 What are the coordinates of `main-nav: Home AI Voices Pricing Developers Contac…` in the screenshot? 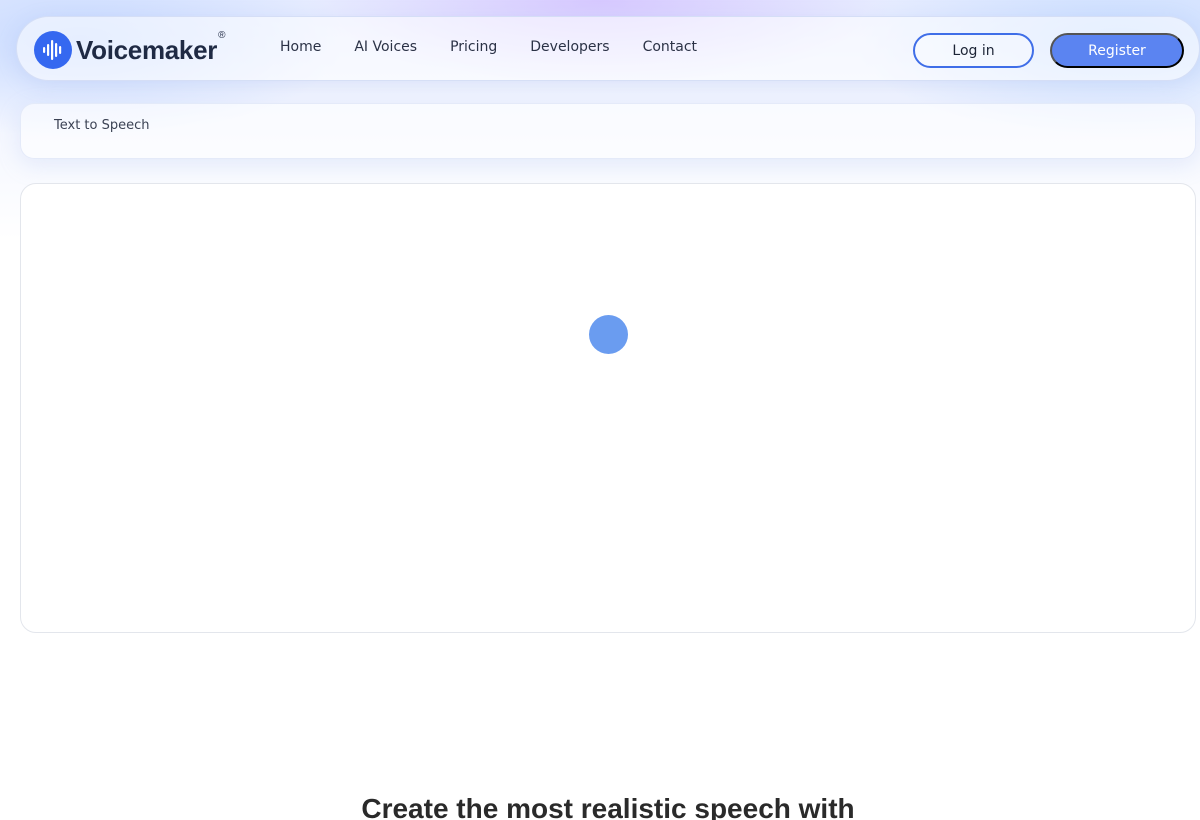 It's located at (505, 47).